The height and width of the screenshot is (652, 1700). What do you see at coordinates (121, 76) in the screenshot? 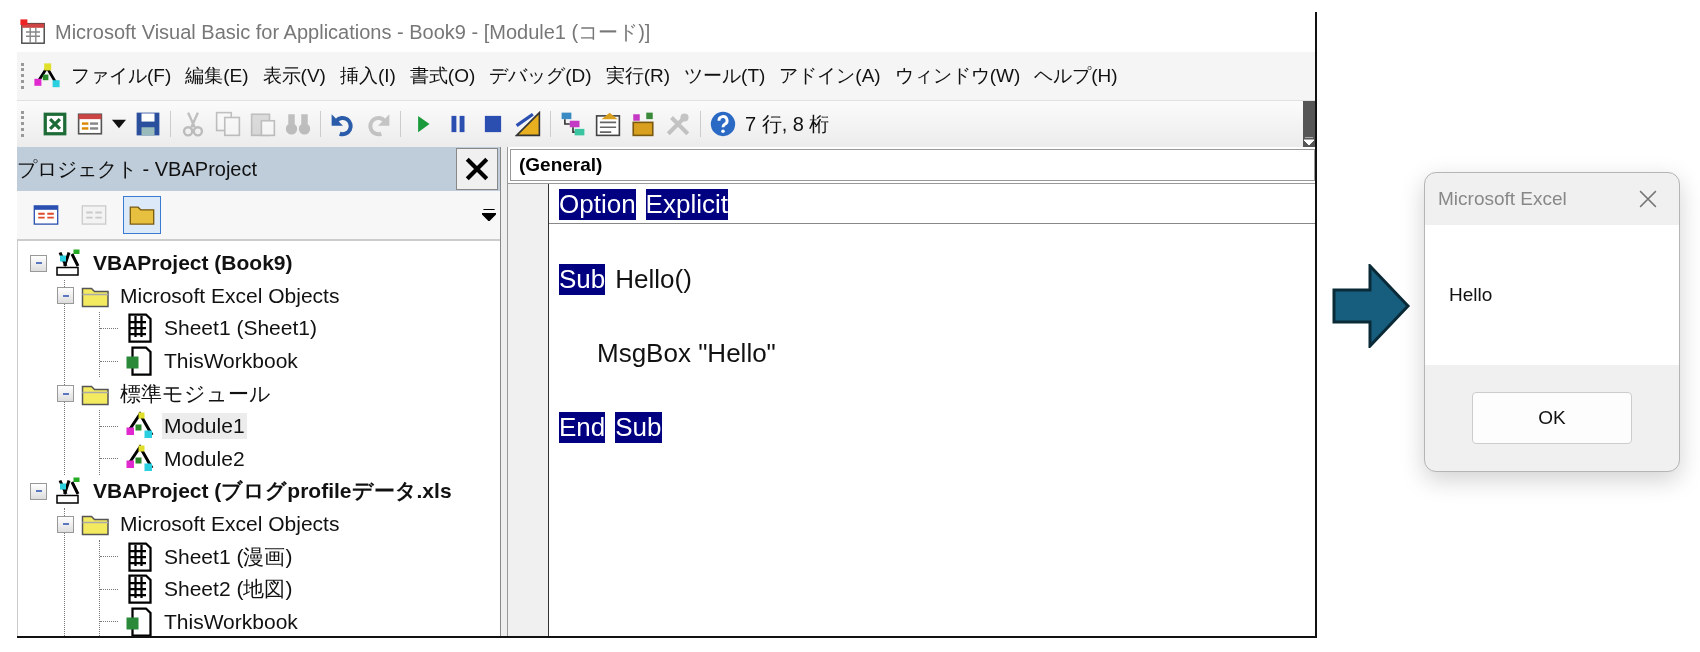
I see `menu-item: ファイル(F)` at bounding box center [121, 76].